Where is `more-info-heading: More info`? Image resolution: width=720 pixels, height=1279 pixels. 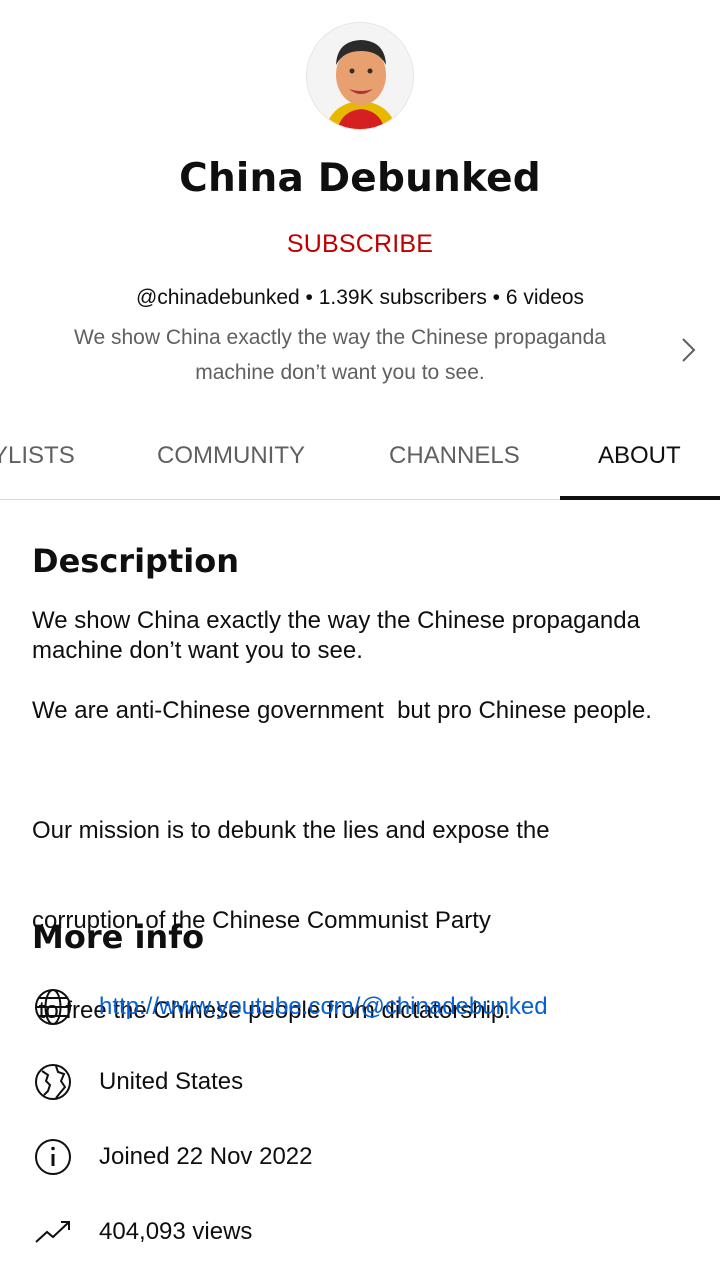 more-info-heading: More info is located at coordinates (118, 937).